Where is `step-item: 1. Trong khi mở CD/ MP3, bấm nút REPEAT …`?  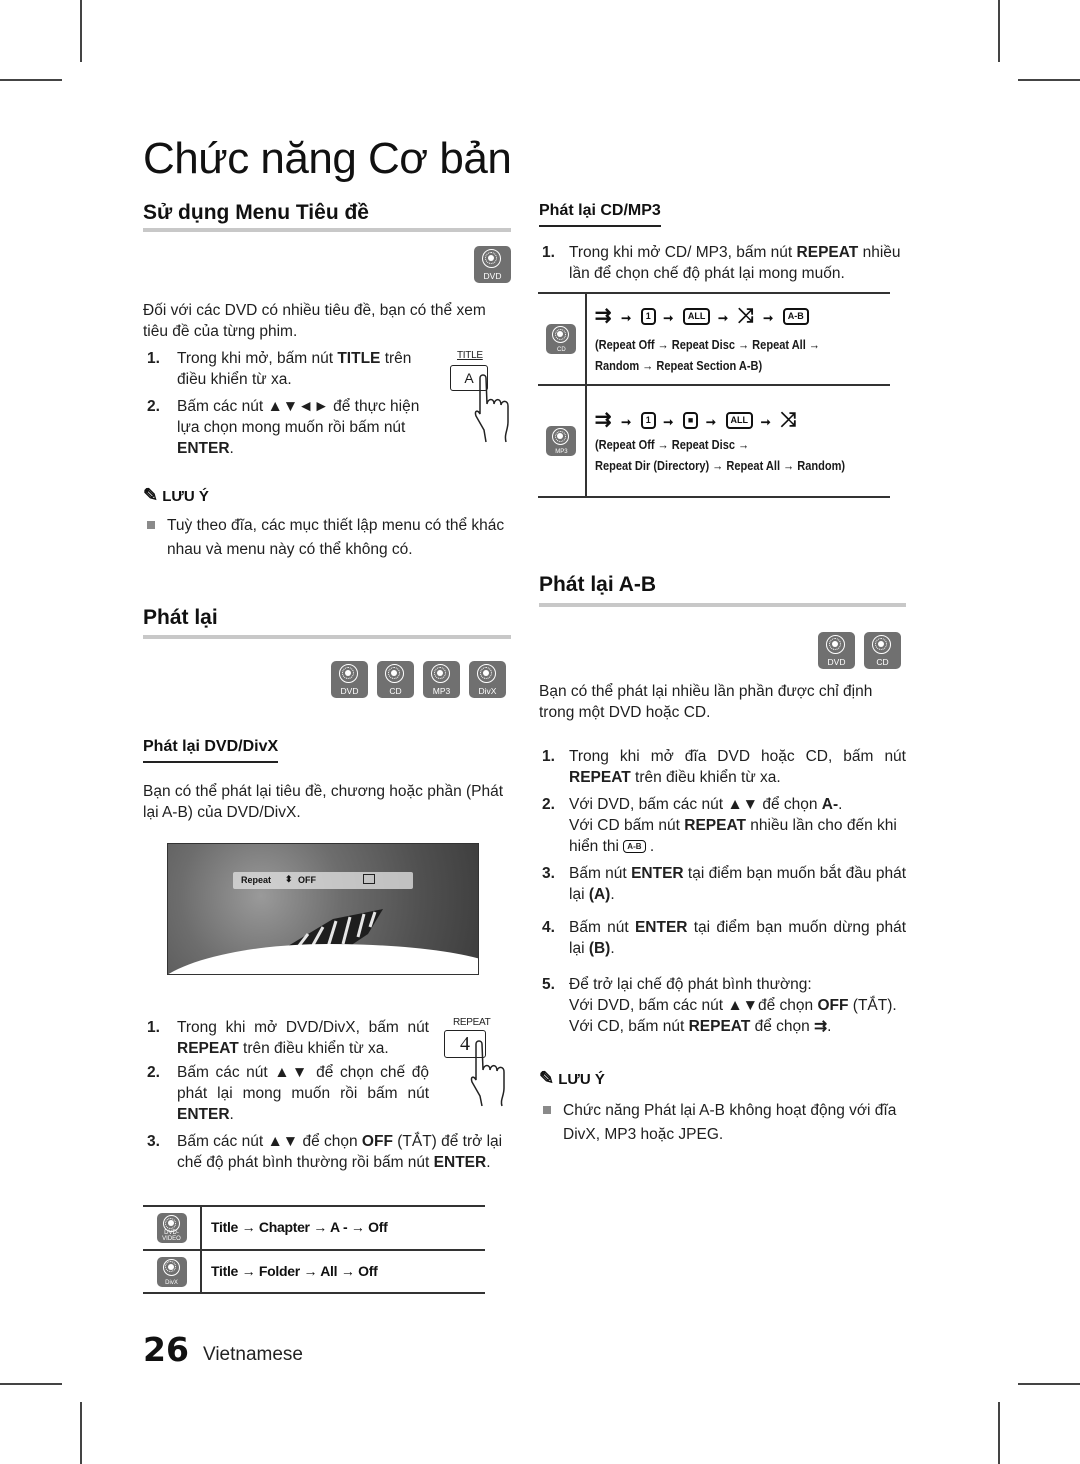
step-item: 1. Trong khi mở CD/ MP3, bấm nút REPEAT … is located at coordinates (721, 263).